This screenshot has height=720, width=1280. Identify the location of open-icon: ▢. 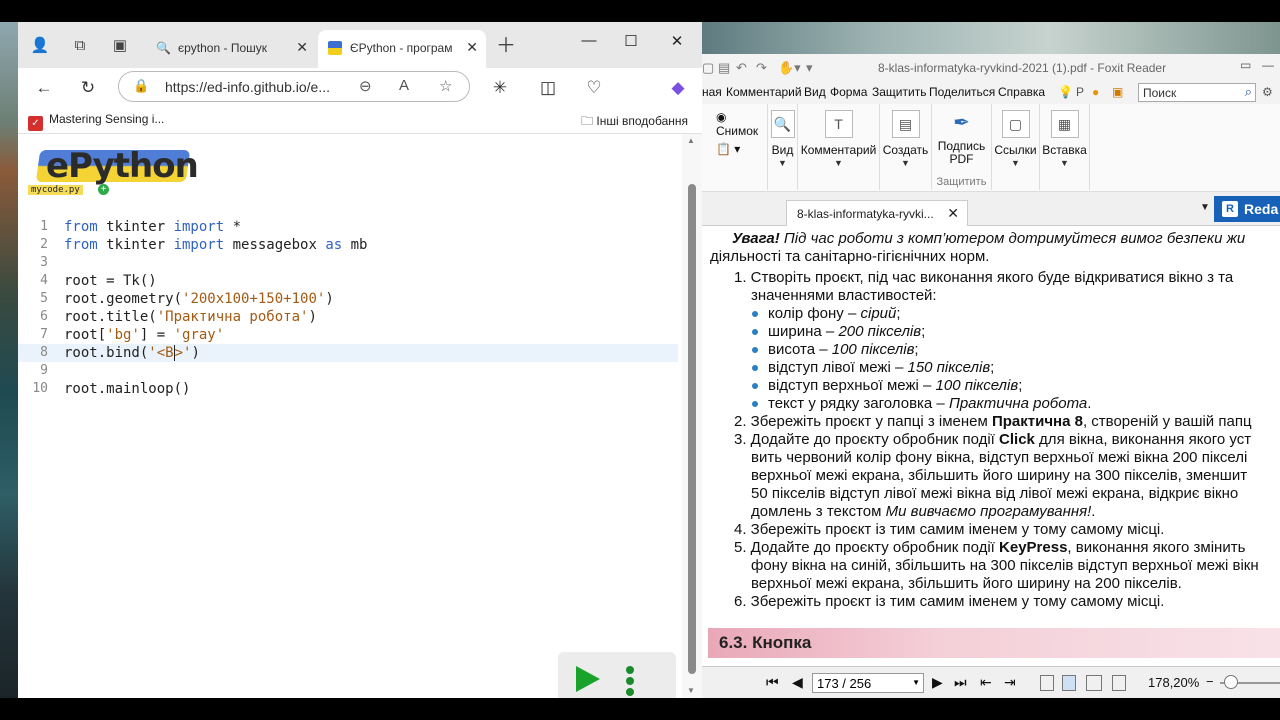
(708, 68).